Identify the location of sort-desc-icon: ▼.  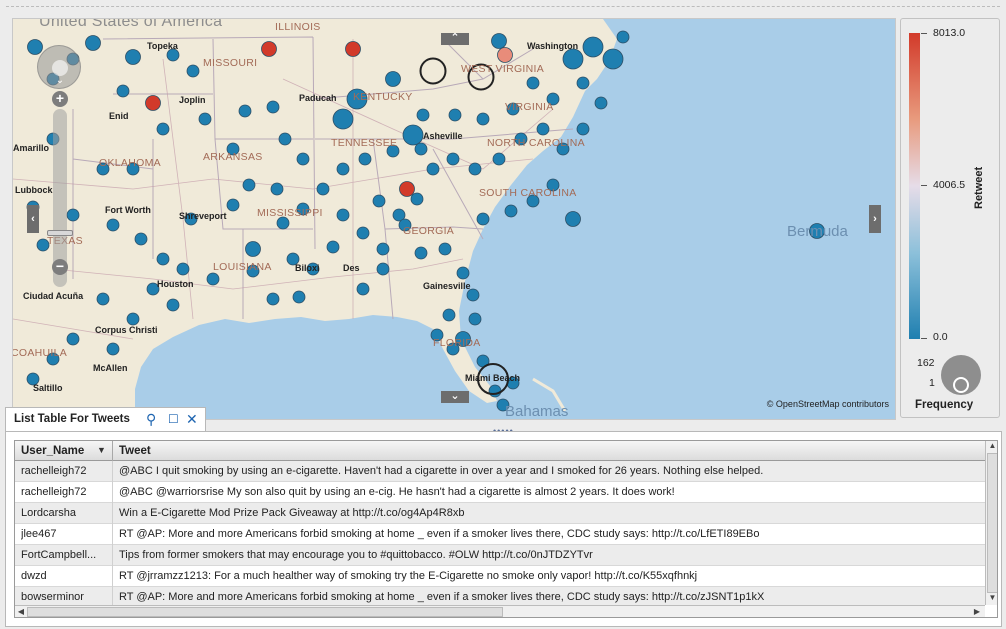
(101, 450).